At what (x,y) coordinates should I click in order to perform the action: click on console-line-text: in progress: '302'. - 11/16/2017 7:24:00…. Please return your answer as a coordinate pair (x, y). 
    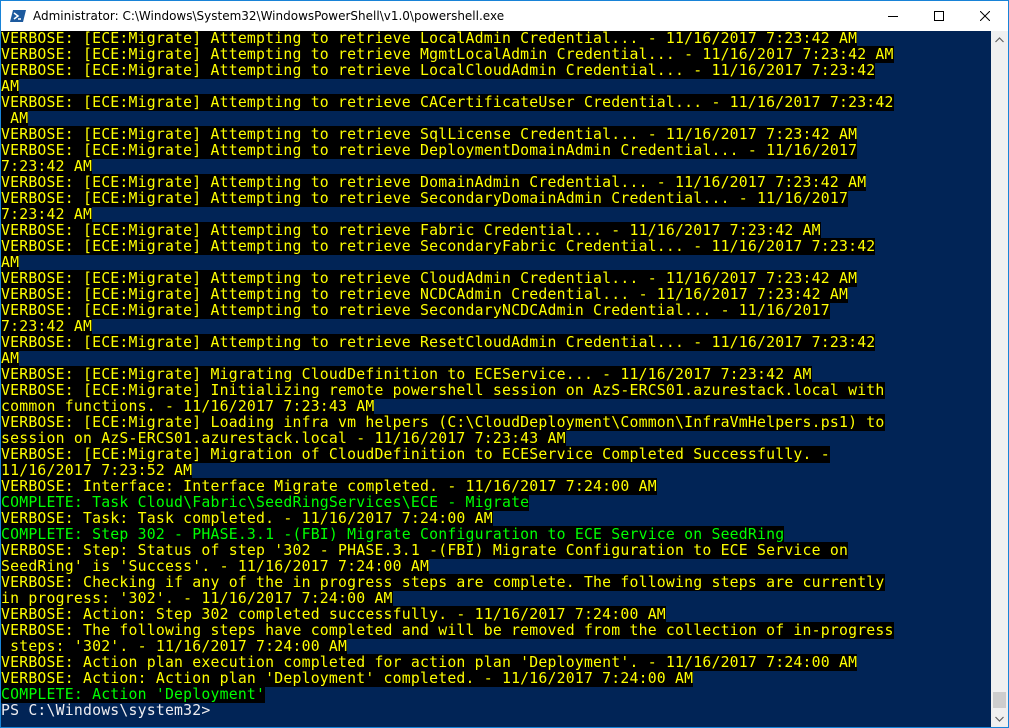
    Looking at the image, I should click on (197, 598).